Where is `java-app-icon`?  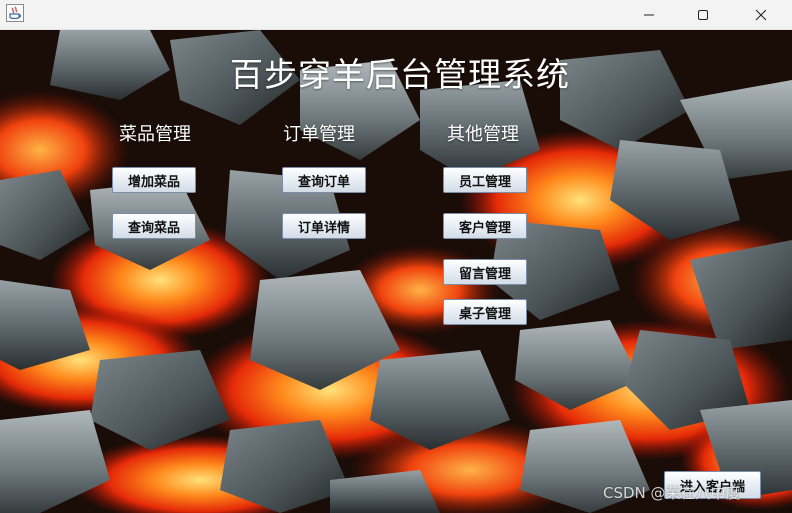 java-app-icon is located at coordinates (15, 13).